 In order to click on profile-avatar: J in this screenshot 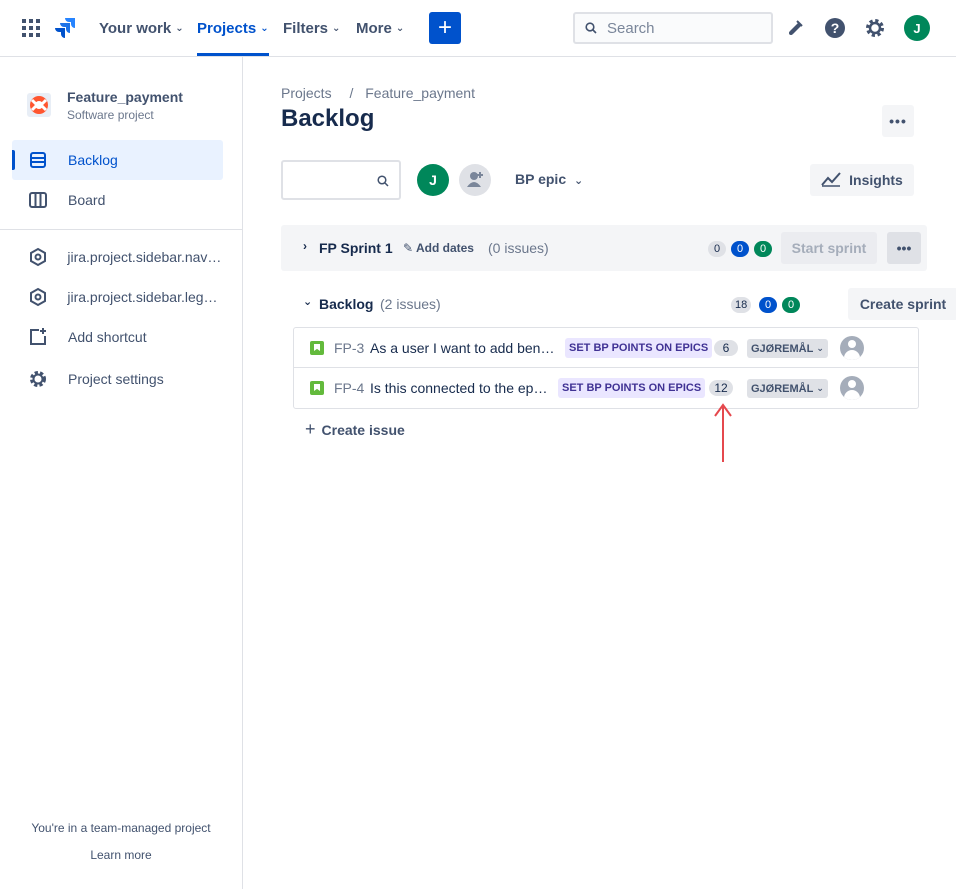, I will do `click(917, 28)`.